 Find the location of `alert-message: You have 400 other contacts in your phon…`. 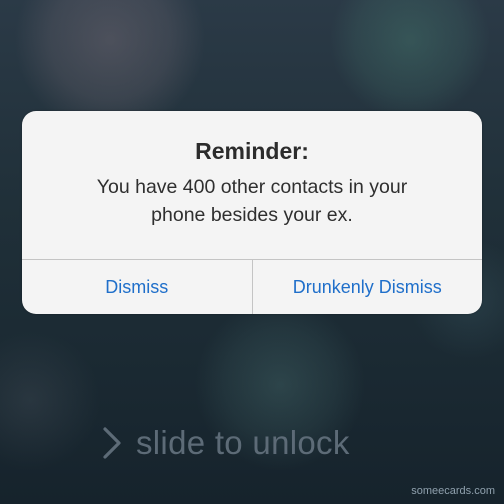

alert-message: You have 400 other contacts in your phon… is located at coordinates (252, 201).